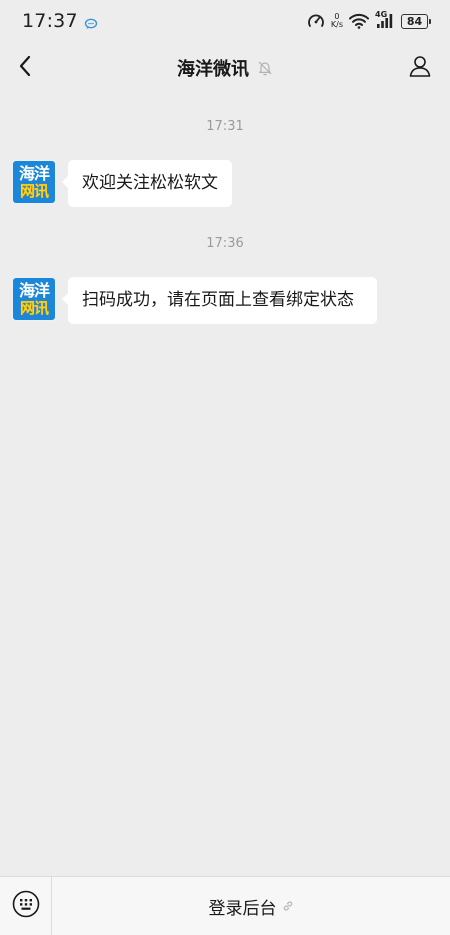 The height and width of the screenshot is (935, 450). I want to click on signal-icon: 4G, so click(385, 19).